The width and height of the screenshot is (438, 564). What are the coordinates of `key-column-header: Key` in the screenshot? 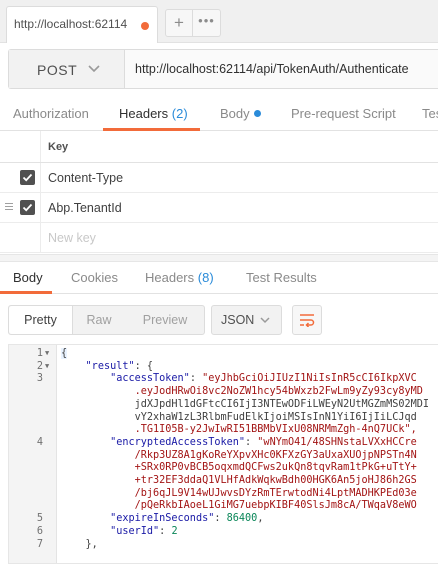 It's located at (58, 147).